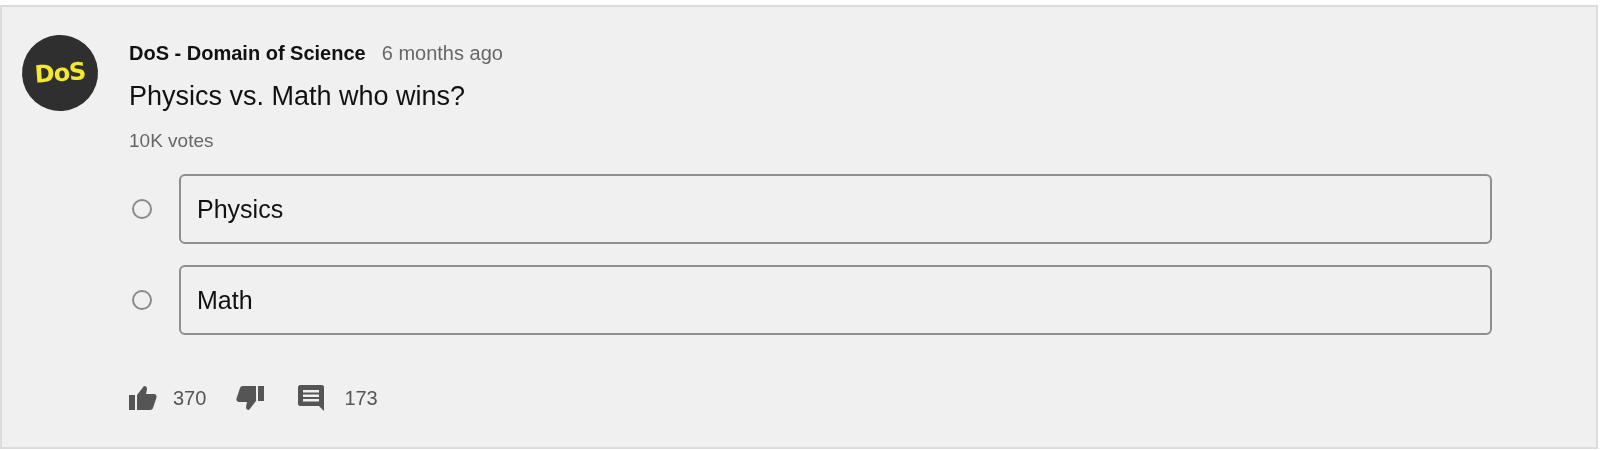  What do you see at coordinates (298, 96) in the screenshot?
I see `poll-question: Physics vs. Math who wins?` at bounding box center [298, 96].